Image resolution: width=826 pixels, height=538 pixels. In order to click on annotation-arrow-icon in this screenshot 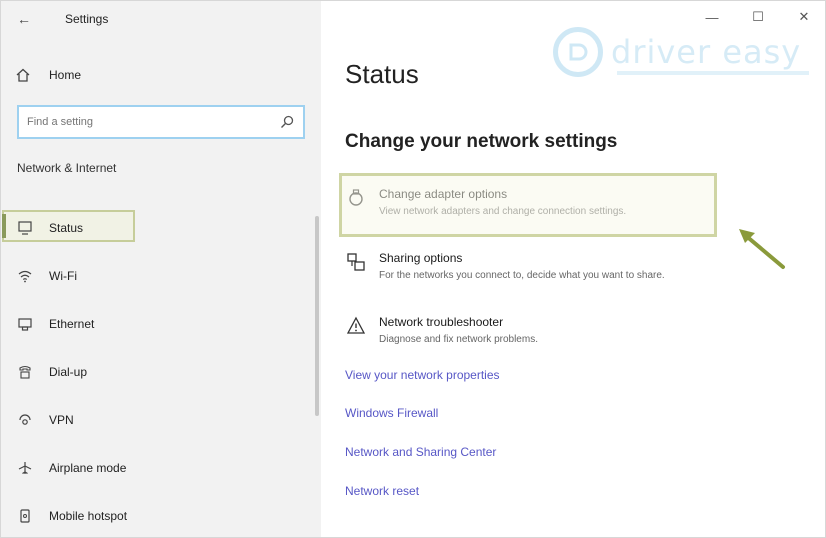, I will do `click(762, 249)`.